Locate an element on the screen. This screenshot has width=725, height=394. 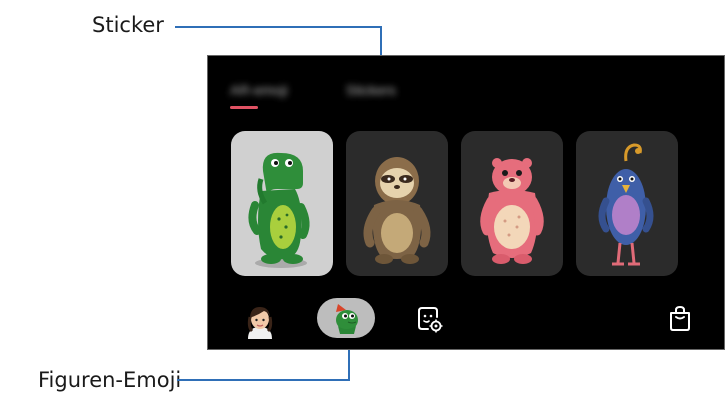
beaver-icon is located at coordinates (512, 211).